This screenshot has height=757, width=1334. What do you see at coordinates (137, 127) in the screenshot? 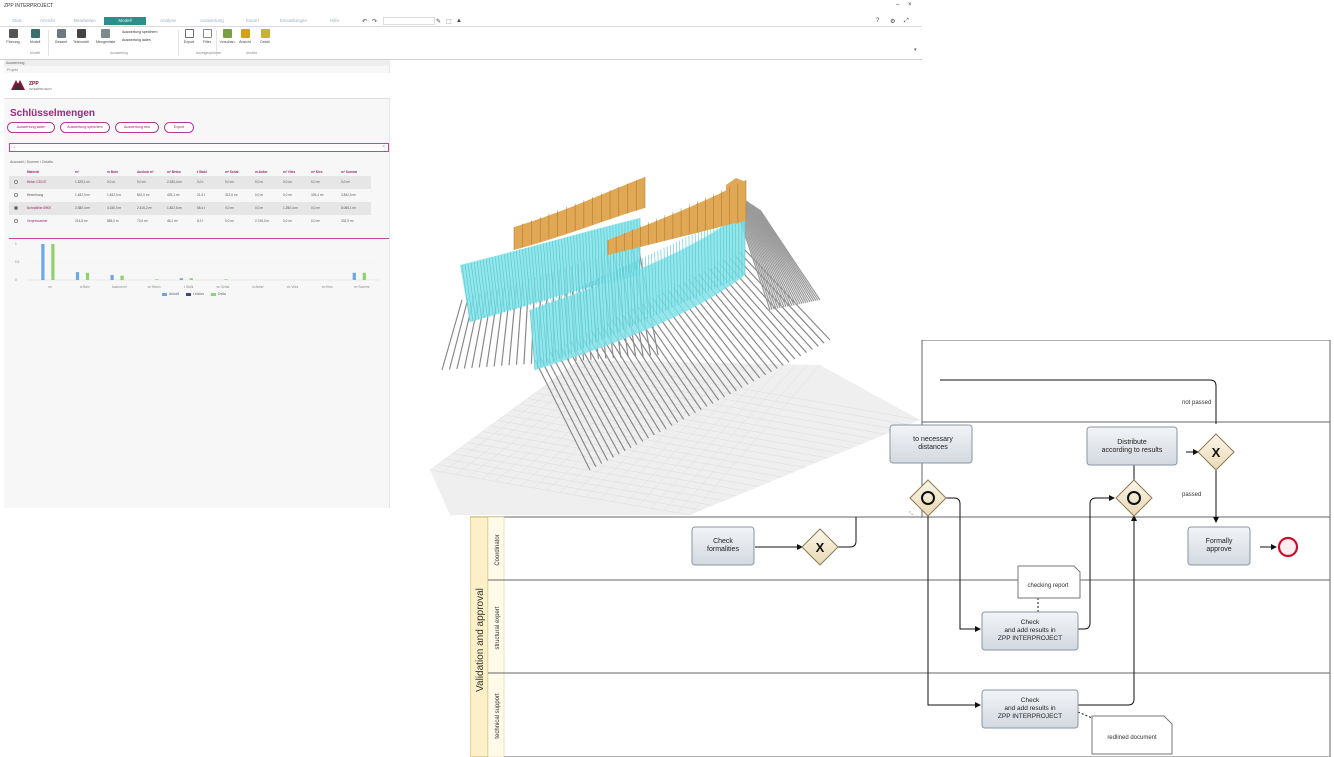
I see `new-evaluation-button: Auswertung neu` at bounding box center [137, 127].